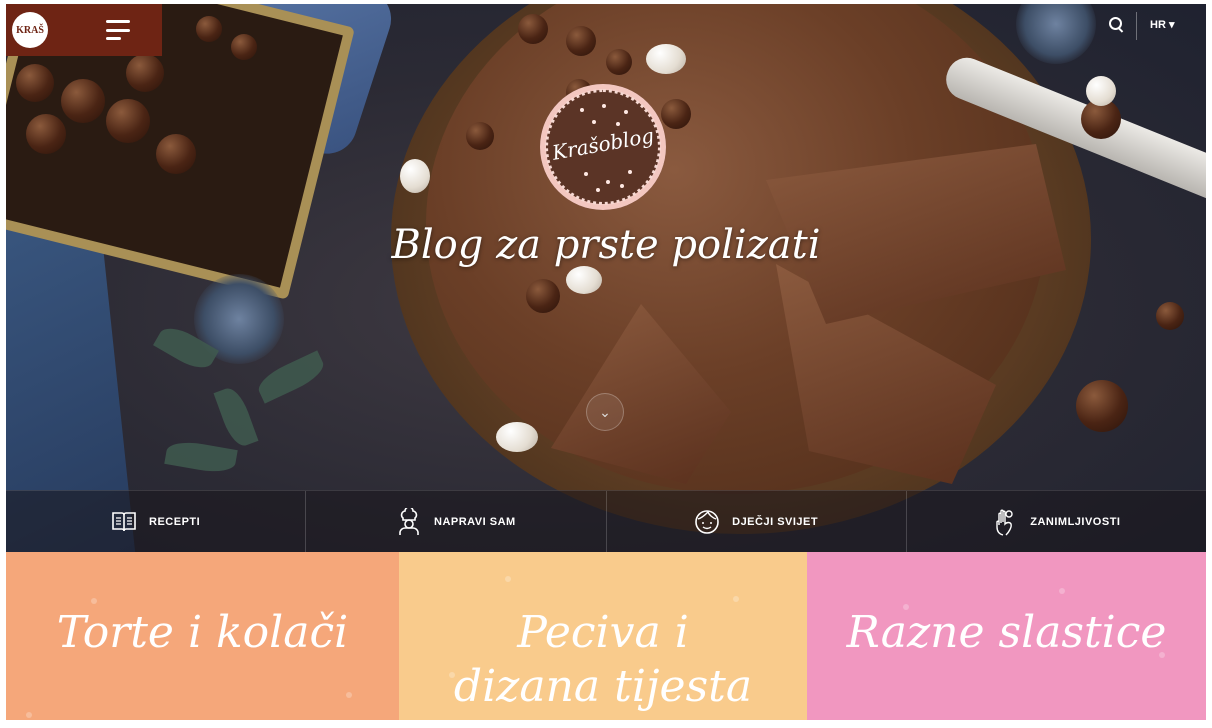 The width and height of the screenshot is (1212, 728). Describe the element at coordinates (1136, 26) in the screenshot. I see `header-divider` at that location.